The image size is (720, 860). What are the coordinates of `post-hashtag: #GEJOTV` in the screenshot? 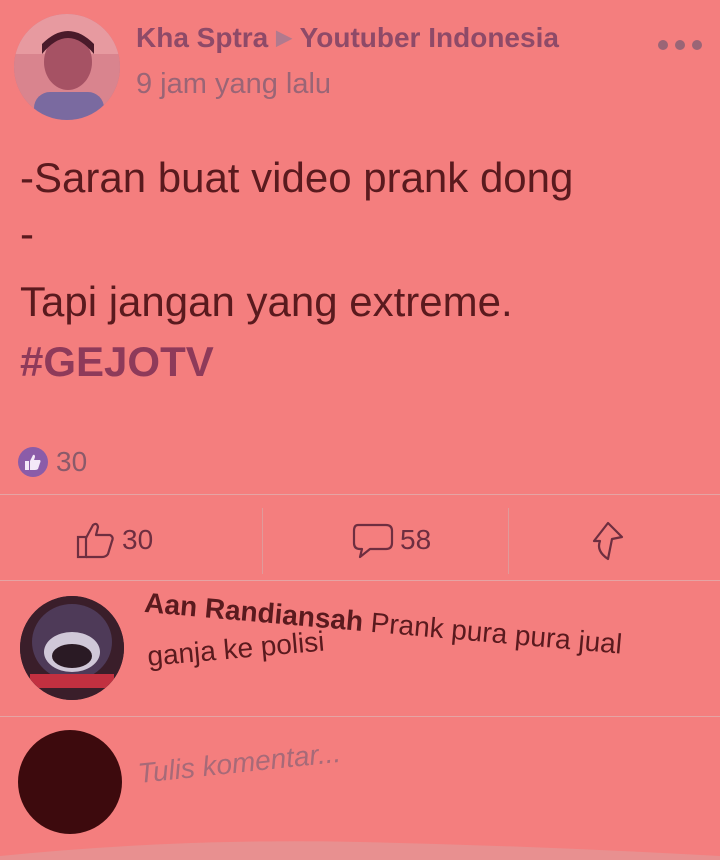 It's located at (365, 362).